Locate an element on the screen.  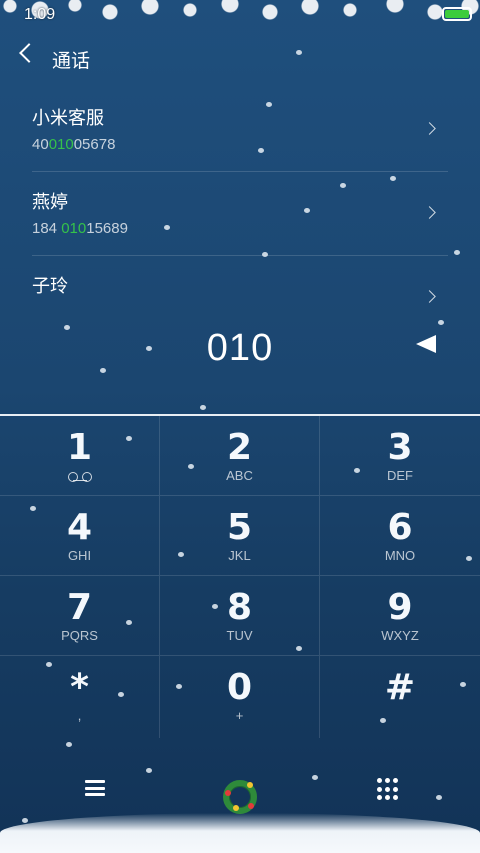
backspace-icon is located at coordinates (426, 344).